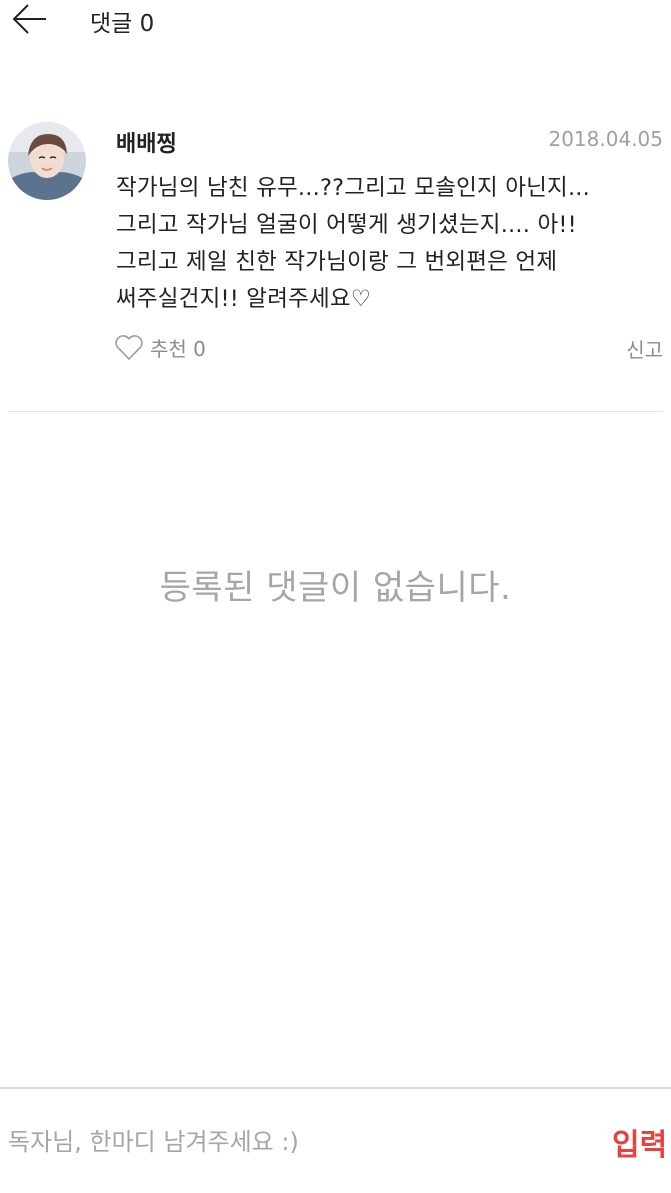 Image resolution: width=671 pixels, height=1193 pixels. Describe the element at coordinates (335, 411) in the screenshot. I see `divider` at that location.